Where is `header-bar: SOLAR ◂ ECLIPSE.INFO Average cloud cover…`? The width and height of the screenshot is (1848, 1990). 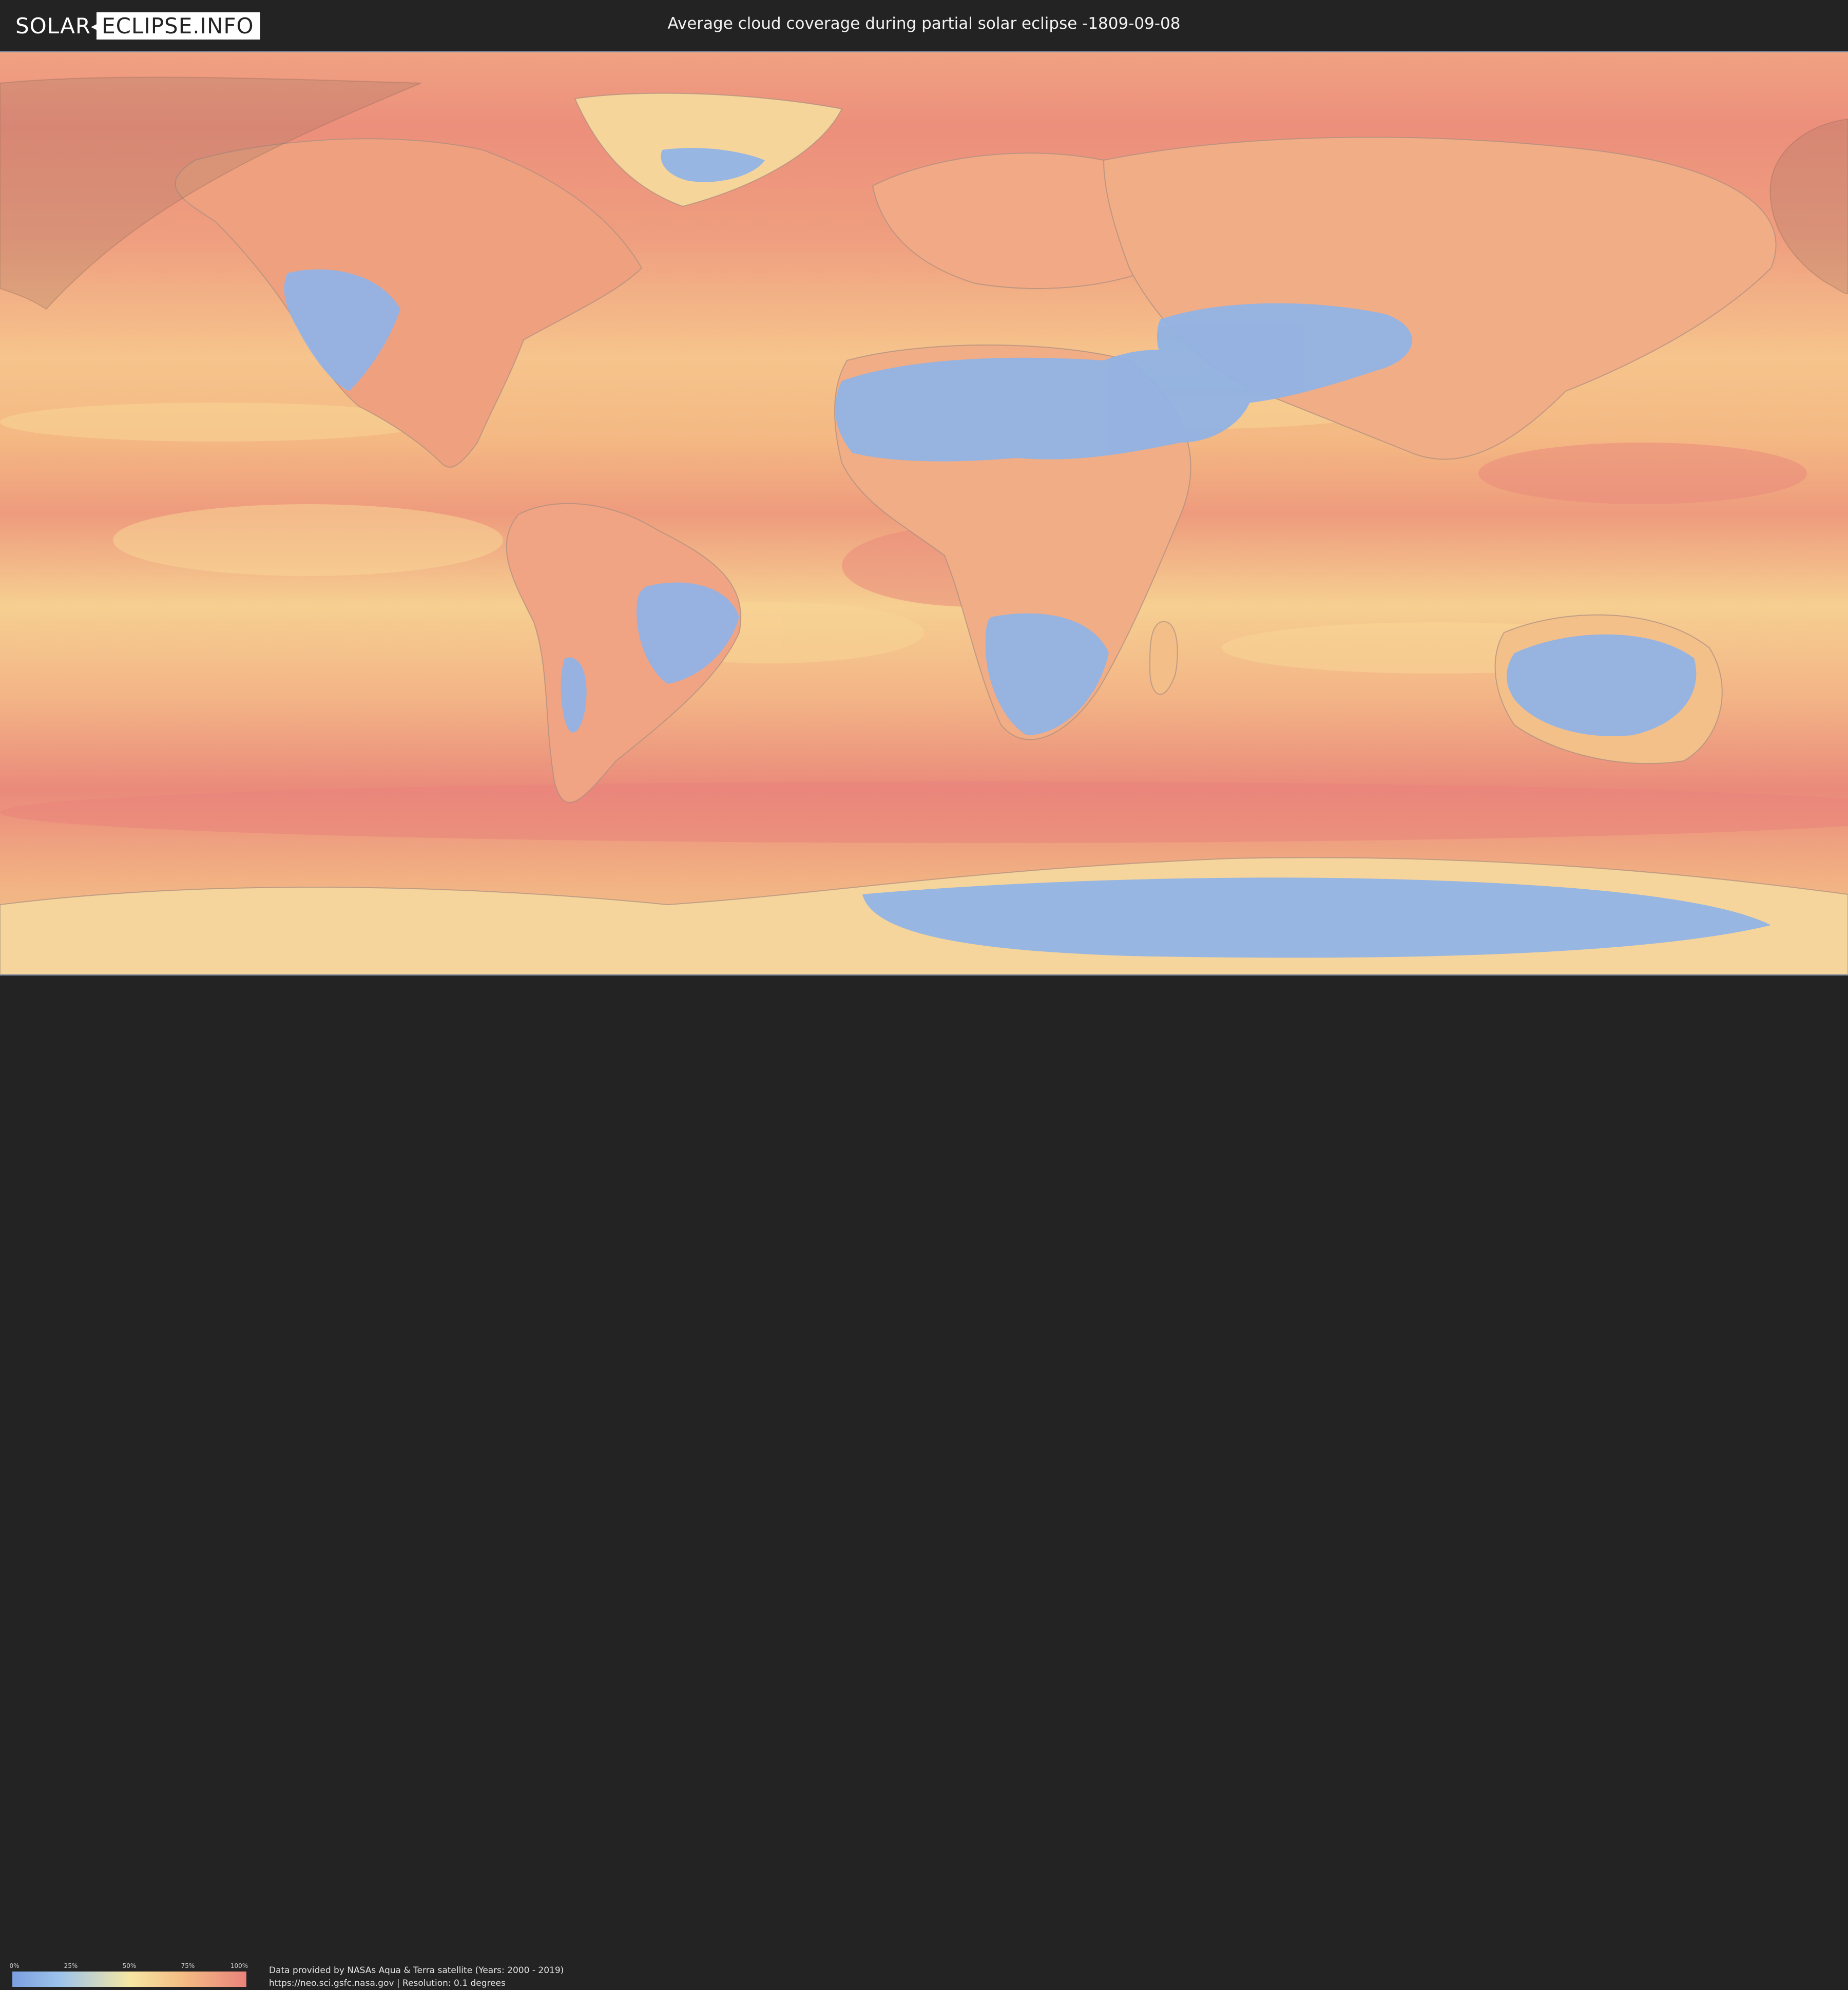 header-bar: SOLAR ◂ ECLIPSE.INFO Average cloud cover… is located at coordinates (924, 25).